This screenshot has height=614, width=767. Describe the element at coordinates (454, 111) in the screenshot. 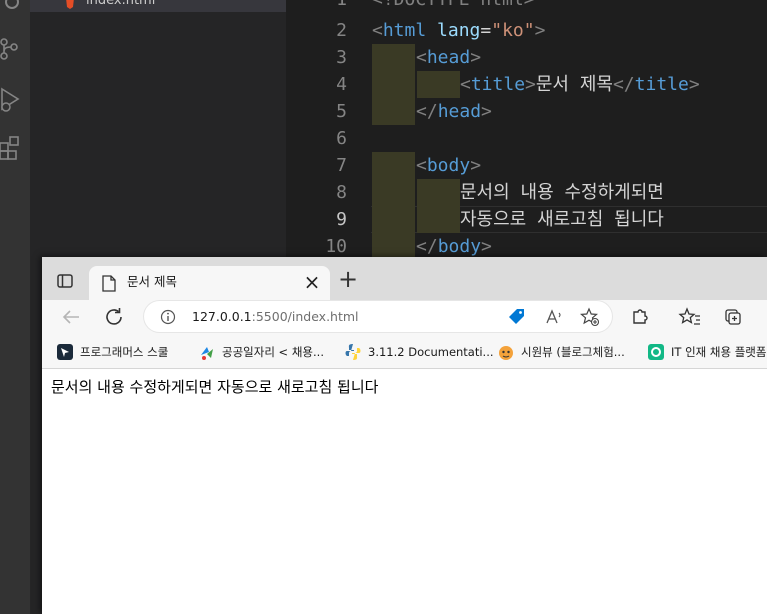

I see `code-text: </head>` at that location.